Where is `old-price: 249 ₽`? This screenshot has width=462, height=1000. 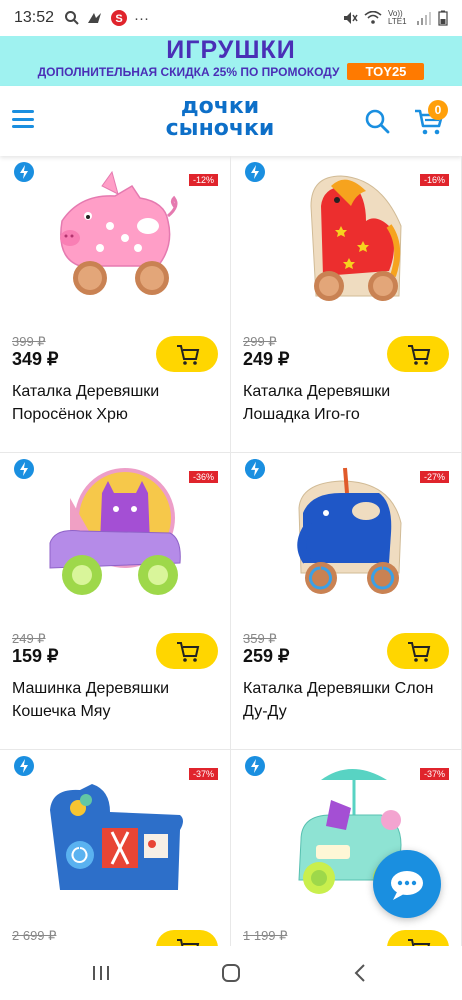 old-price: 249 ₽ is located at coordinates (29, 638).